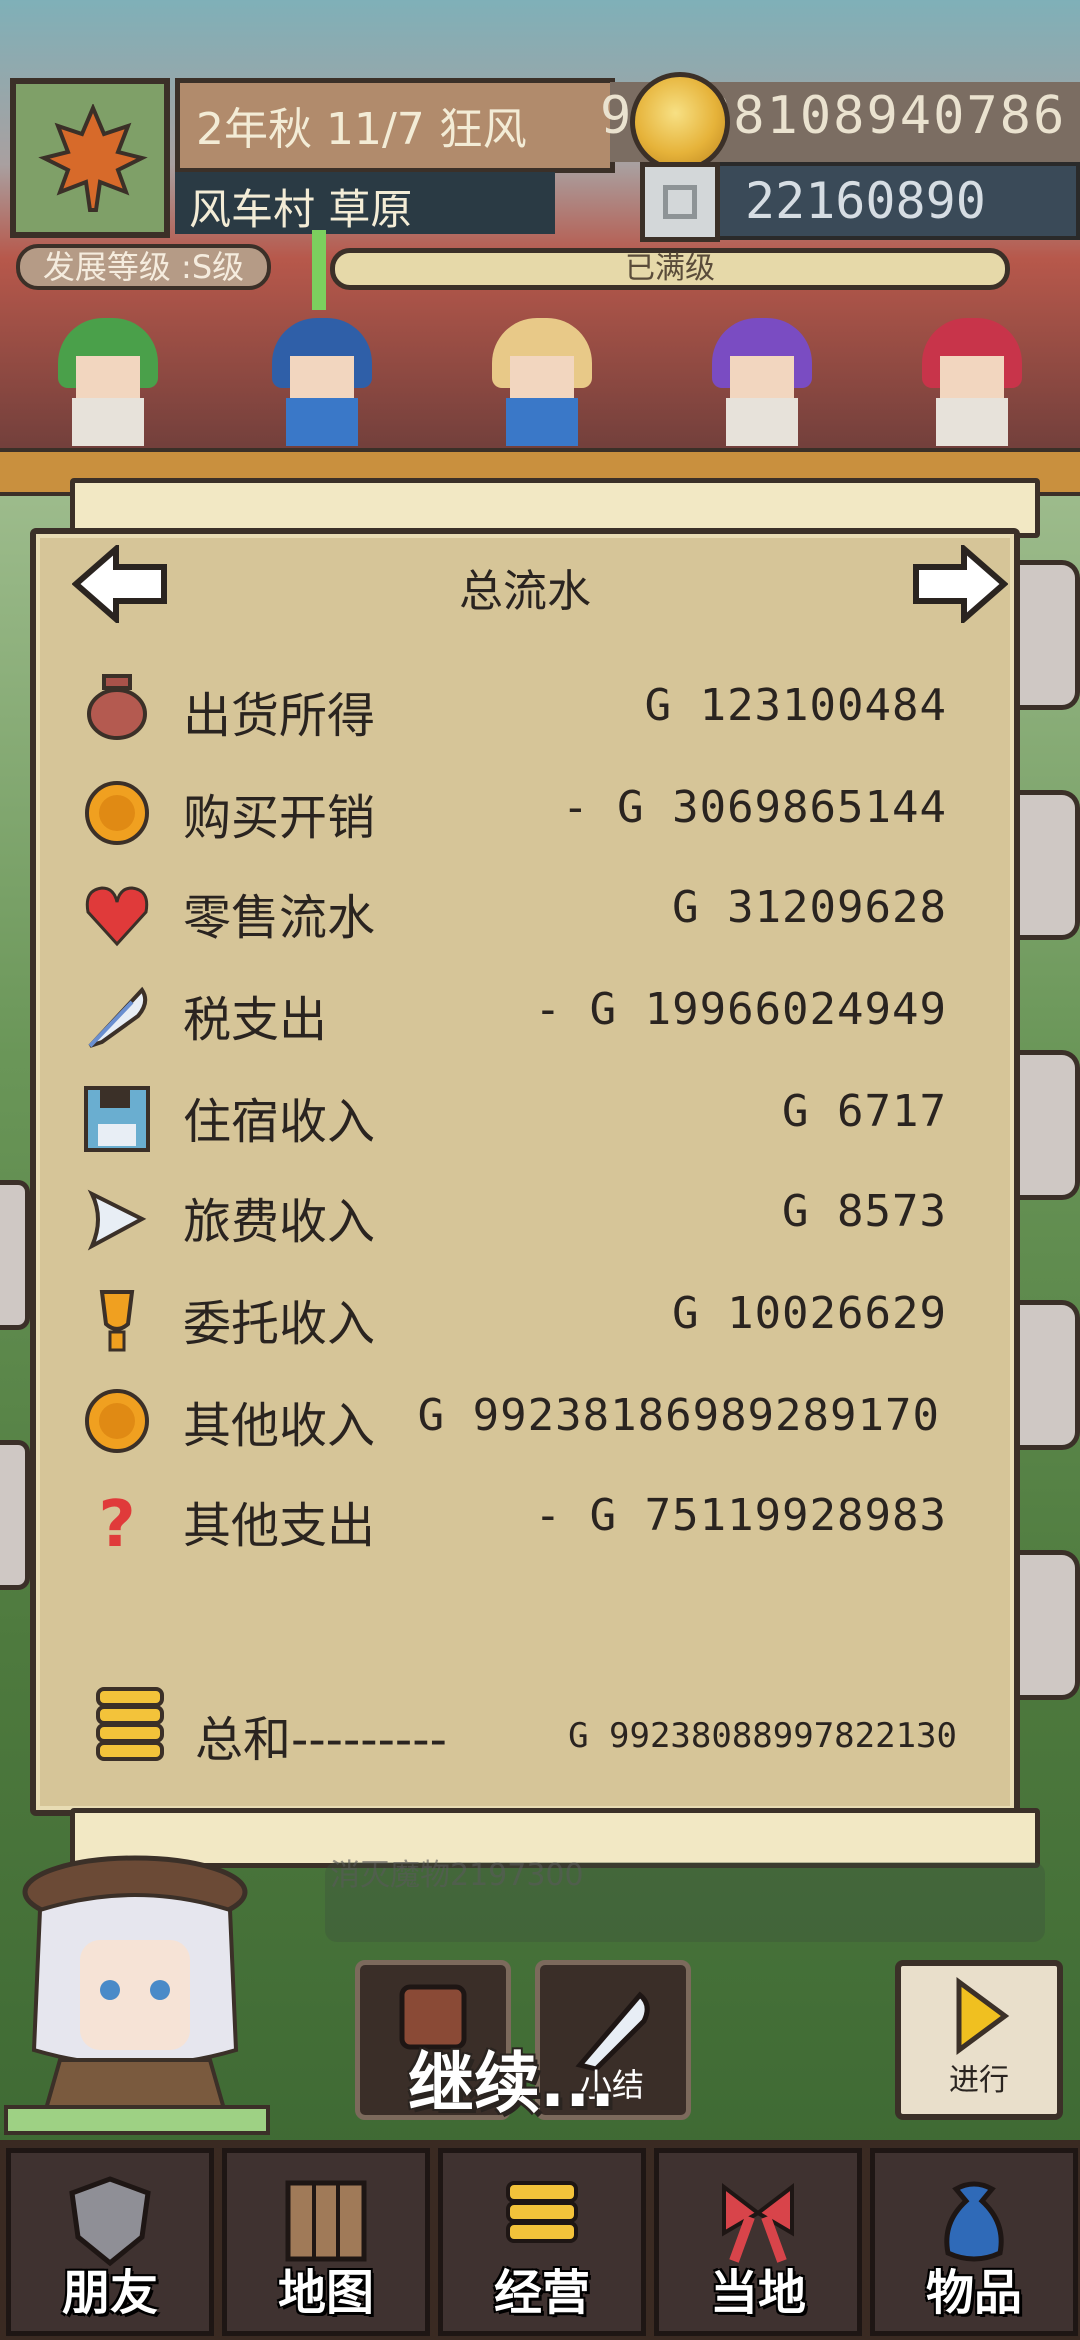 Image resolution: width=1080 pixels, height=2340 pixels. Describe the element at coordinates (279, 1122) in the screenshot. I see `row-label-lodging: 住宿收入` at that location.